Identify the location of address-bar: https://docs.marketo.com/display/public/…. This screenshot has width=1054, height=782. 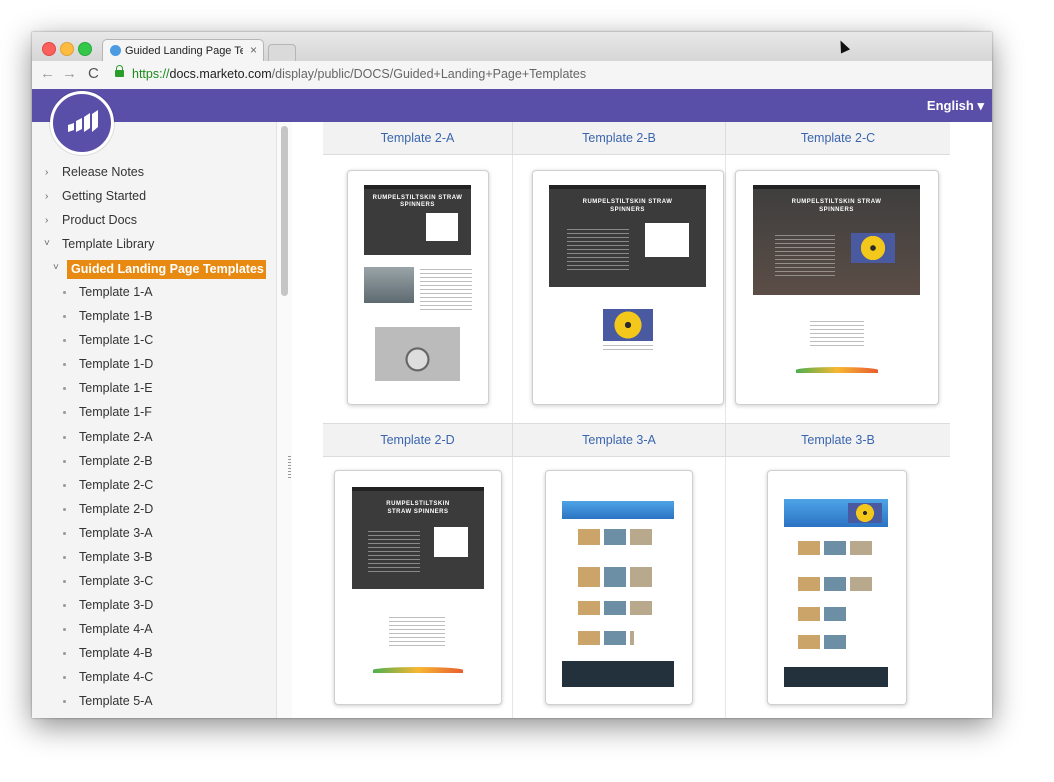
(359, 74).